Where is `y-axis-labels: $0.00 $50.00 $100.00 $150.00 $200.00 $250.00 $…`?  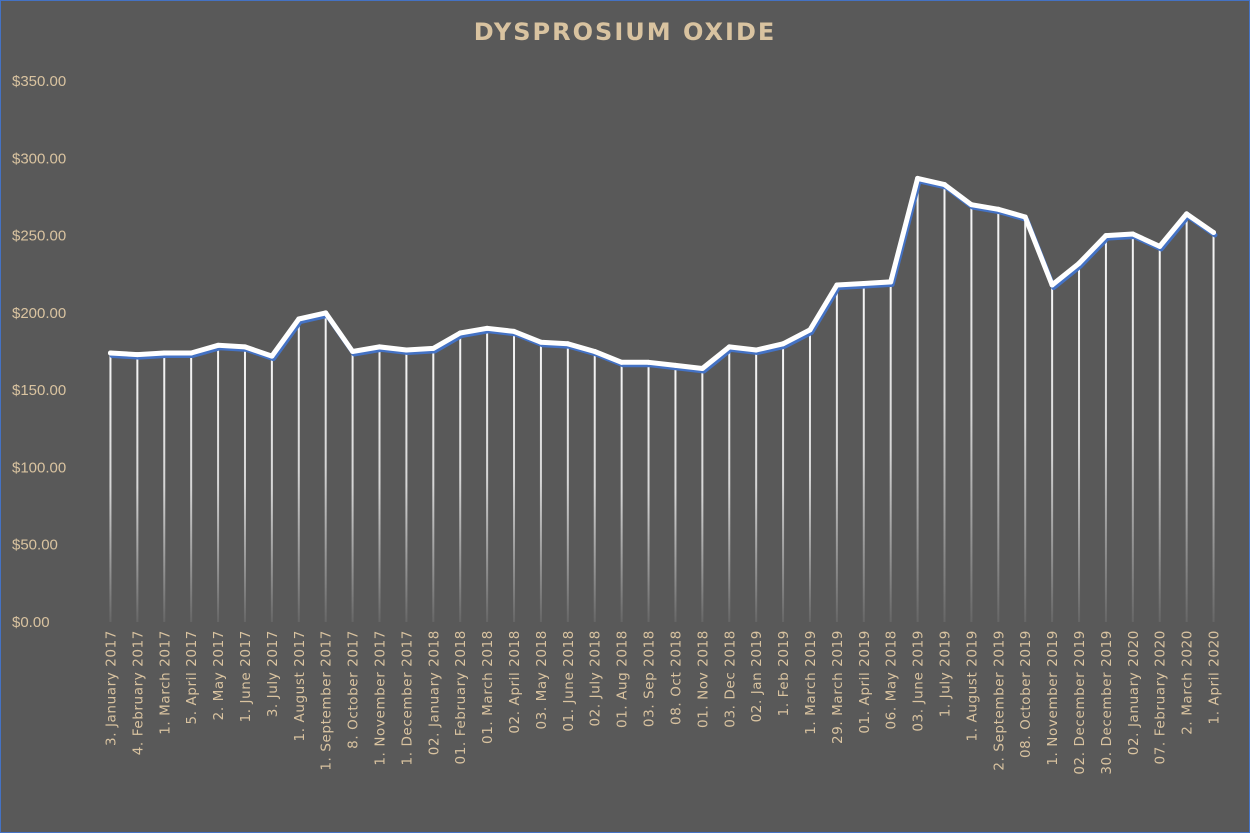
y-axis-labels: $0.00 $50.00 $100.00 $150.00 $200.00 $250.00 $… is located at coordinates (39, 352).